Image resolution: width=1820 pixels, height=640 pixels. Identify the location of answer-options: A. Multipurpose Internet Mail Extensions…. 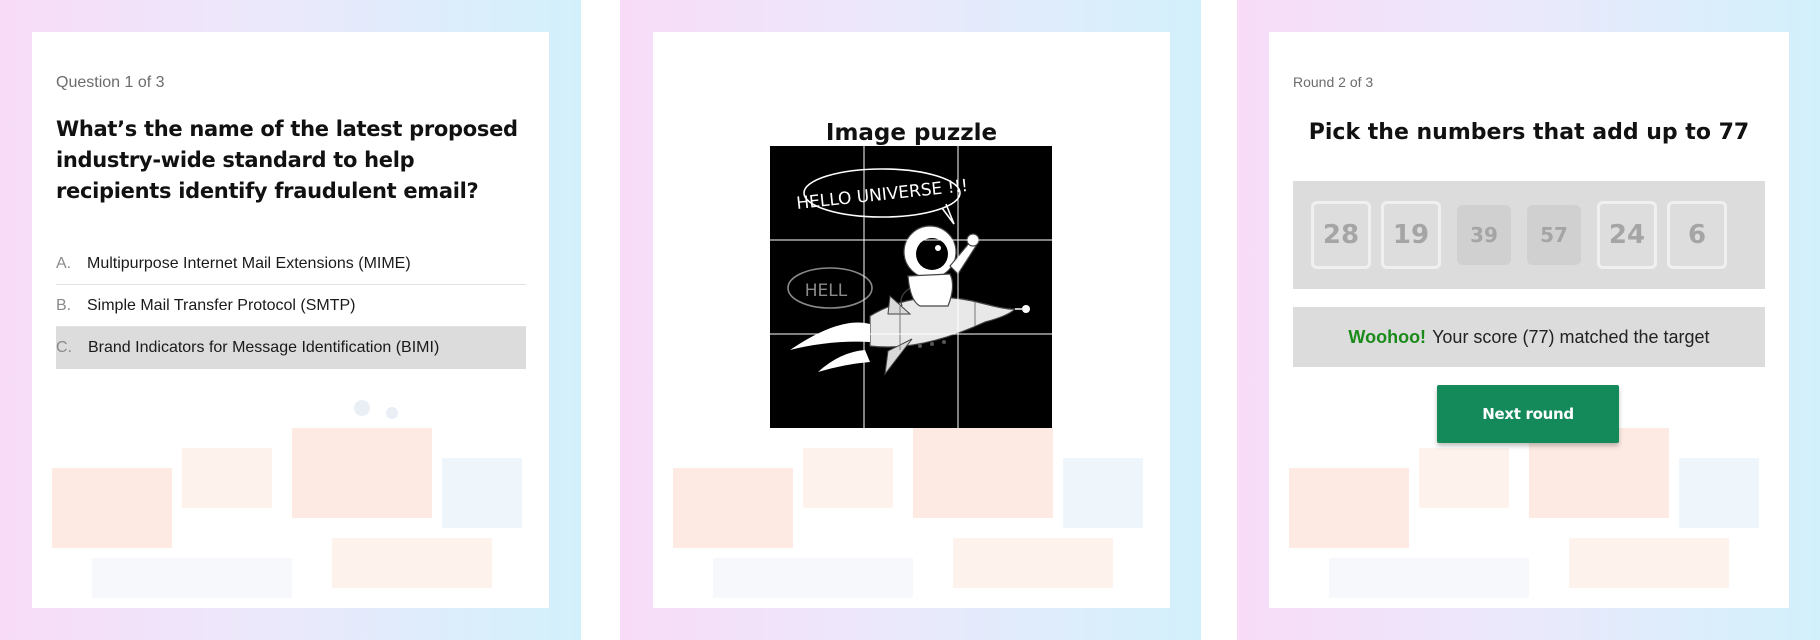
(291, 306).